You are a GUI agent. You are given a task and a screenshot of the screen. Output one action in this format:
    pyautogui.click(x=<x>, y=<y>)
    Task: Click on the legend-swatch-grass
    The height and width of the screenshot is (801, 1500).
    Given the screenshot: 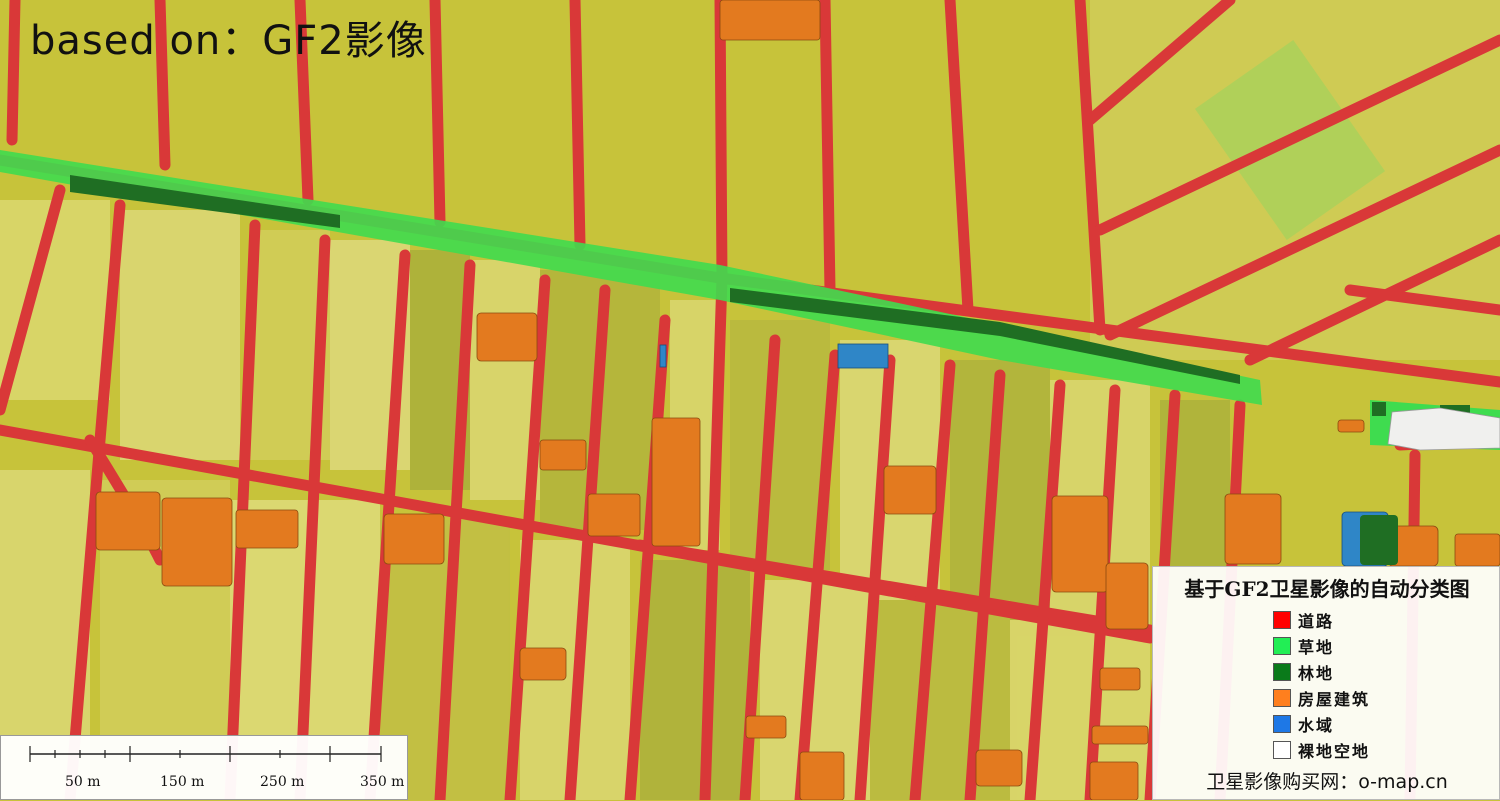 What is the action you would take?
    pyautogui.click(x=1282, y=646)
    